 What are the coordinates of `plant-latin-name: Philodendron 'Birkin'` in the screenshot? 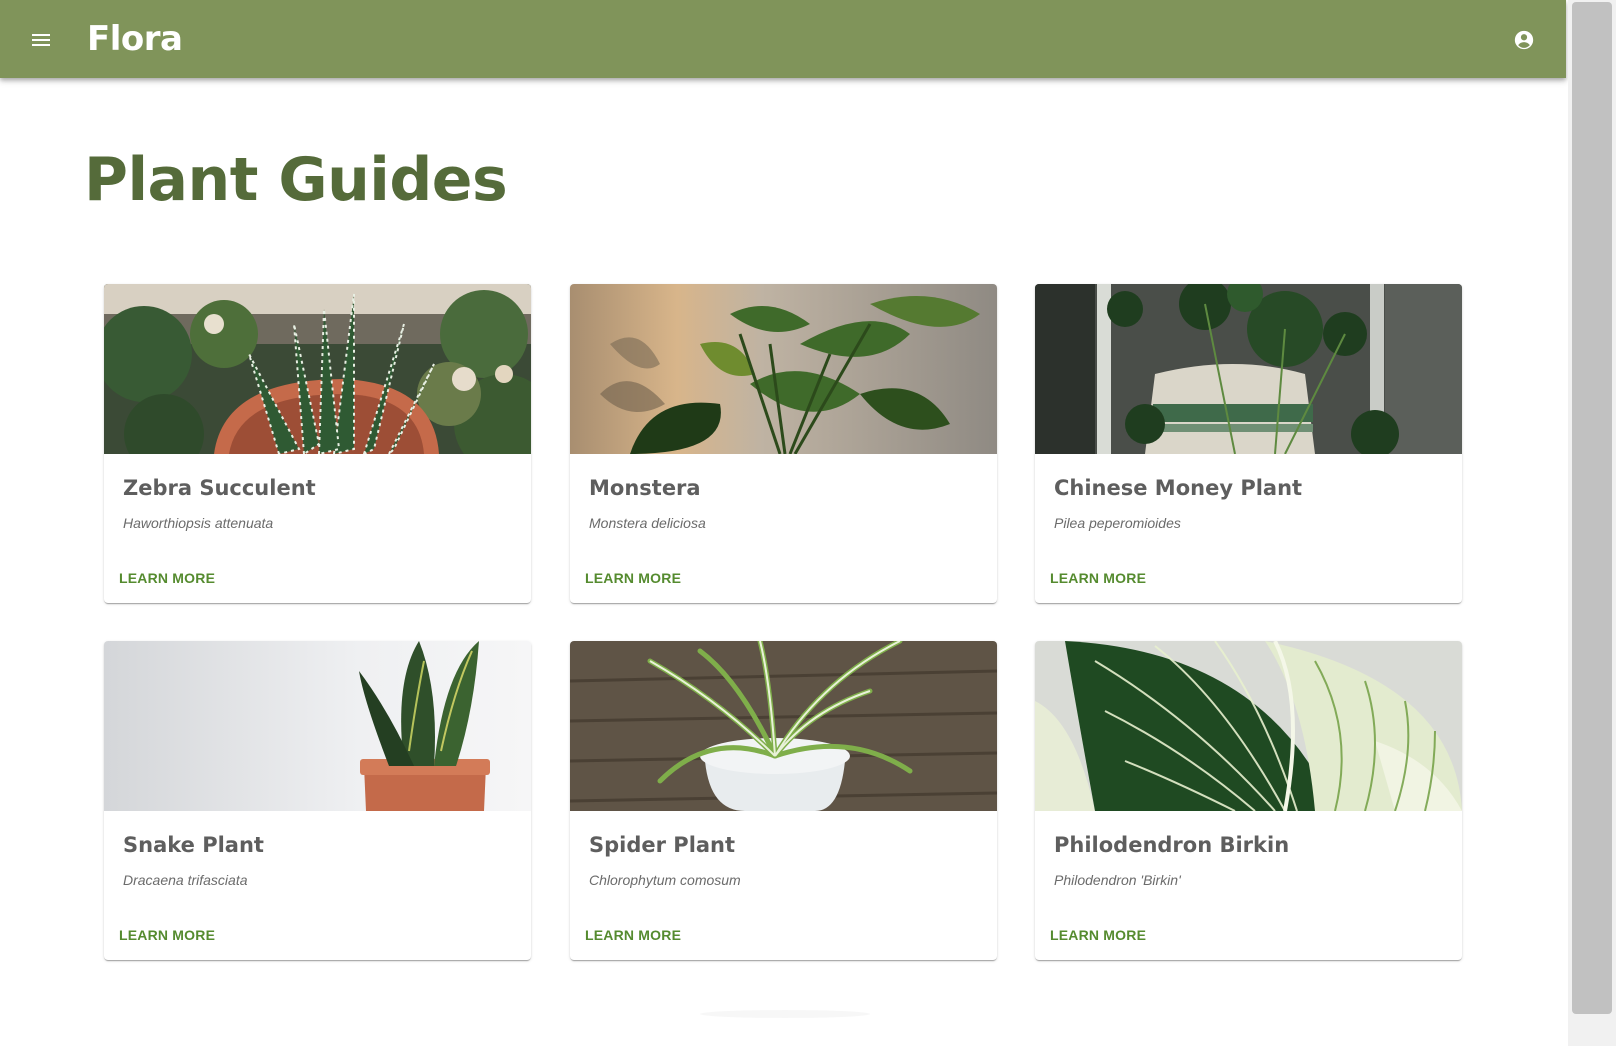 It's located at (1117, 880).